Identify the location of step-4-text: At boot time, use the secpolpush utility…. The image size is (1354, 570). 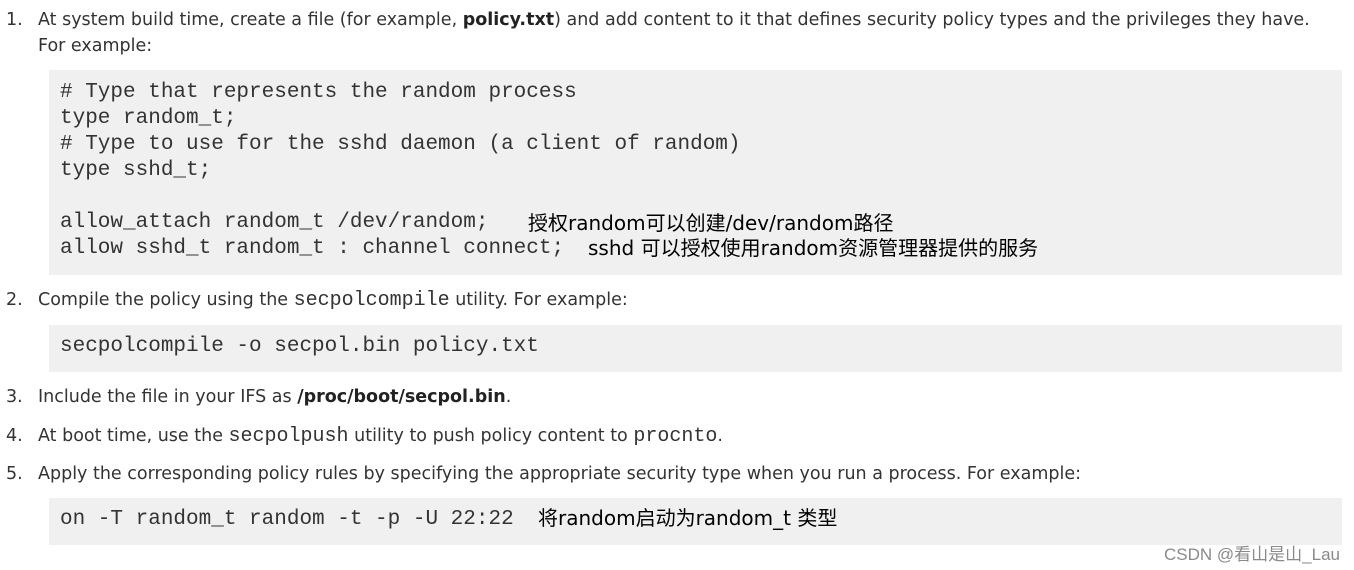
(380, 436).